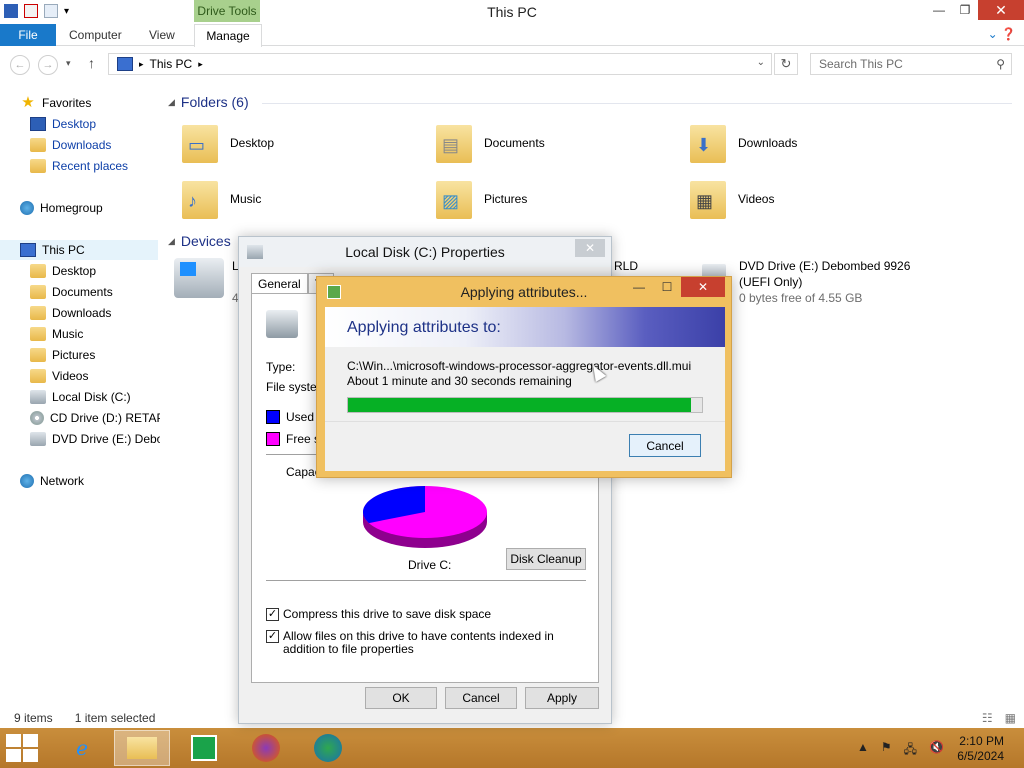 This screenshot has height=768, width=1024. I want to click on disk-cleanup-button: Disk Cleanup, so click(546, 559).